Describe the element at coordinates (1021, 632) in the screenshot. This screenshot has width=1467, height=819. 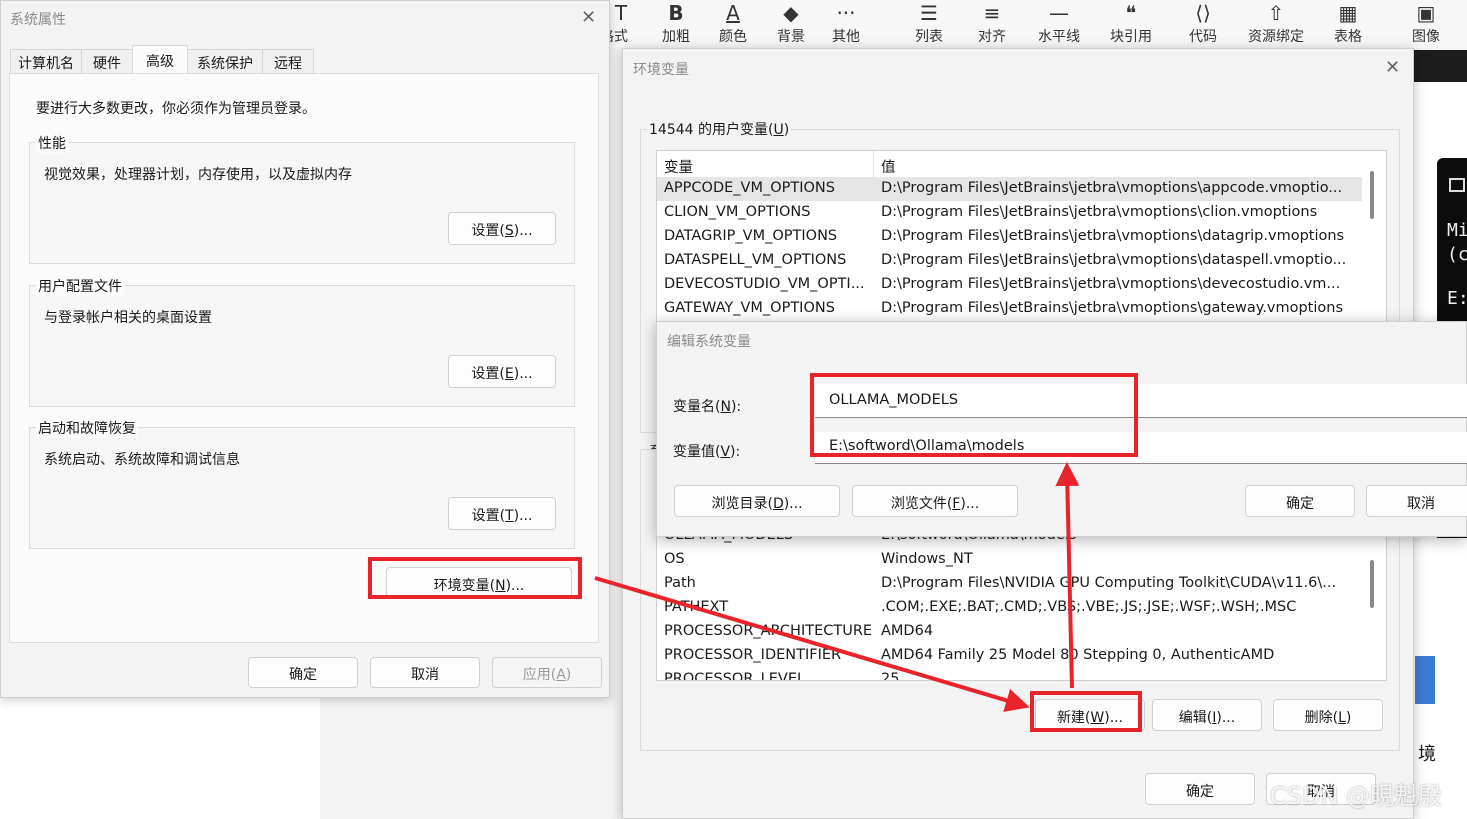
I see `table-row: PROCESSOR_ARCHITECTURE AMD64` at that location.